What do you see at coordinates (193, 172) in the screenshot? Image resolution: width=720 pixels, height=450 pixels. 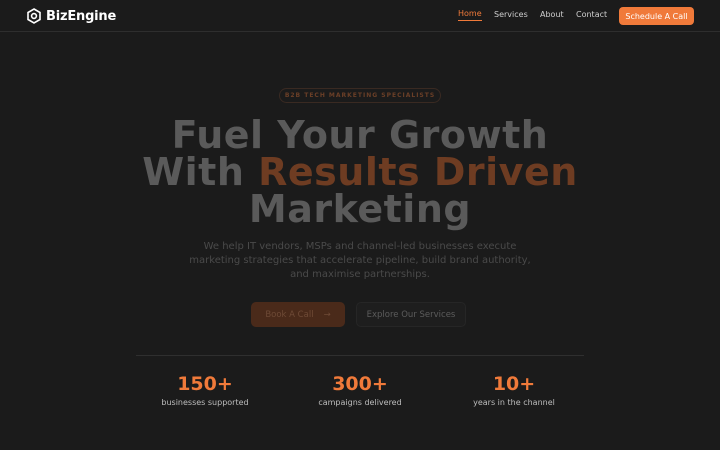 I see `headline-line-2-plain: With` at bounding box center [193, 172].